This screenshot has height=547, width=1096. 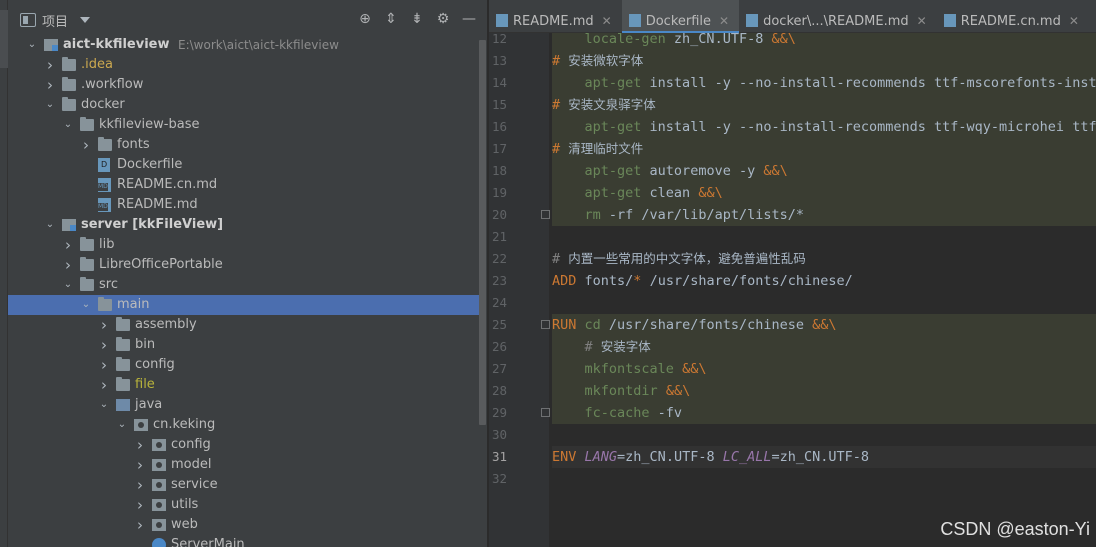 I want to click on code-line: # 清理临时文件, so click(x=824, y=149).